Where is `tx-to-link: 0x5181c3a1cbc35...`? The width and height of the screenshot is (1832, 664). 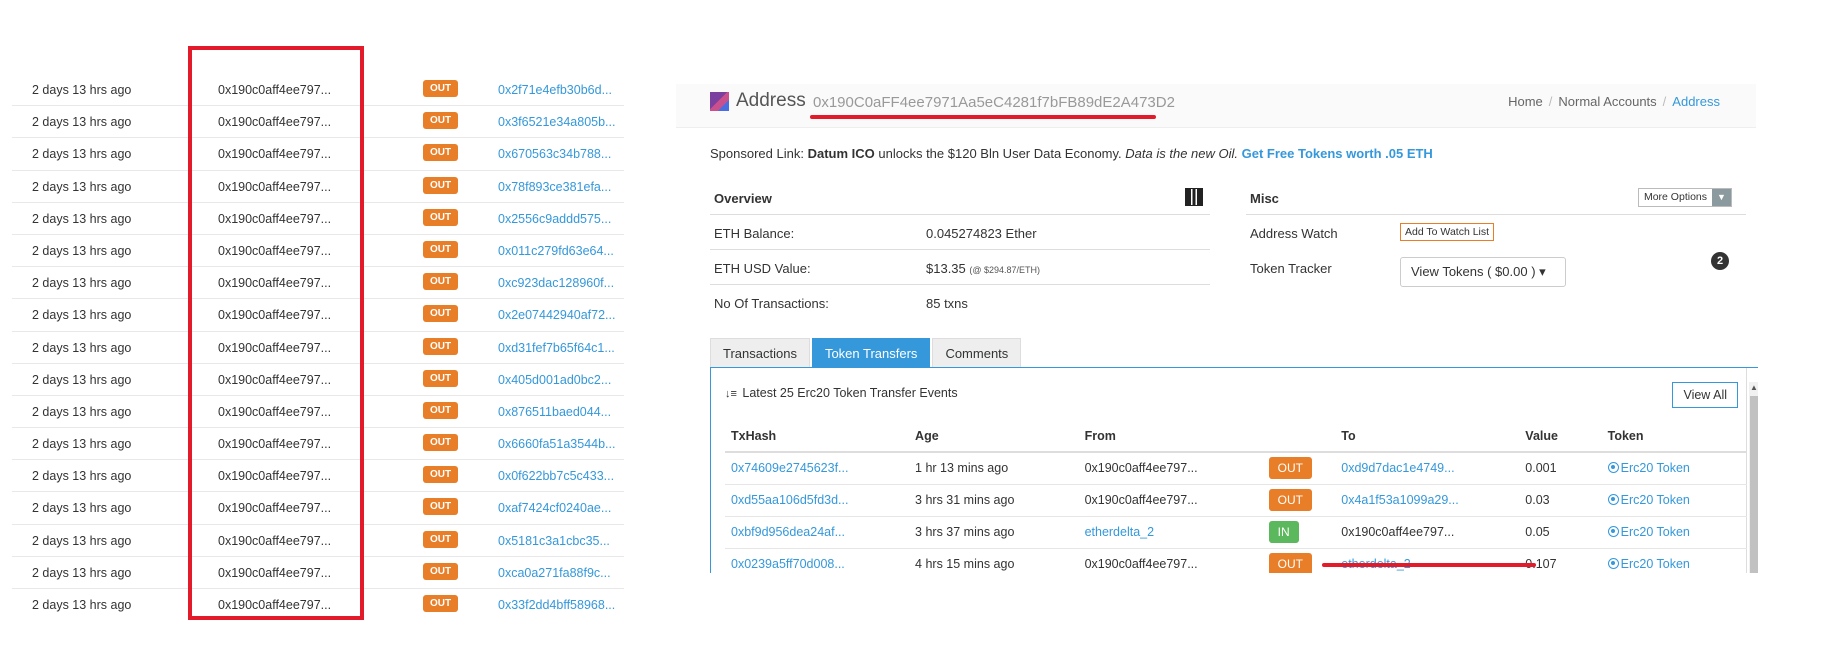 tx-to-link: 0x5181c3a1cbc35... is located at coordinates (554, 541).